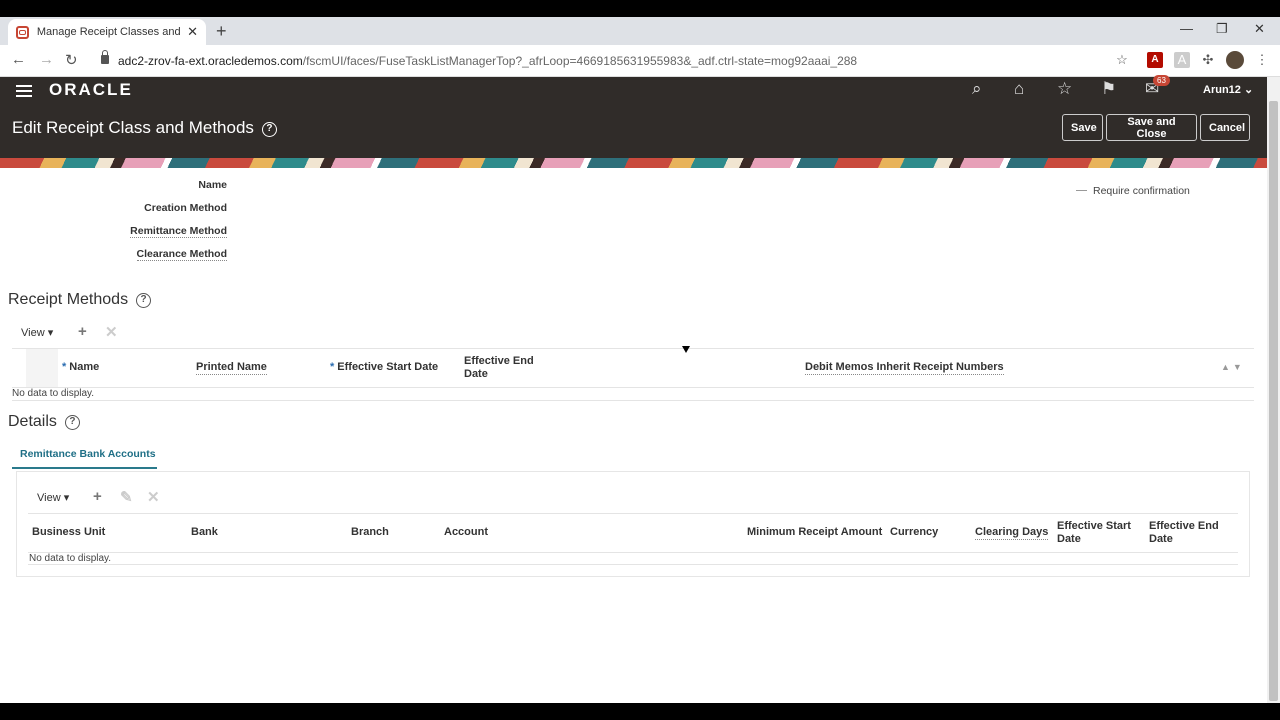 Image resolution: width=1280 pixels, height=720 pixels. Describe the element at coordinates (24, 91) in the screenshot. I see `hamburger-menu-icon` at that location.